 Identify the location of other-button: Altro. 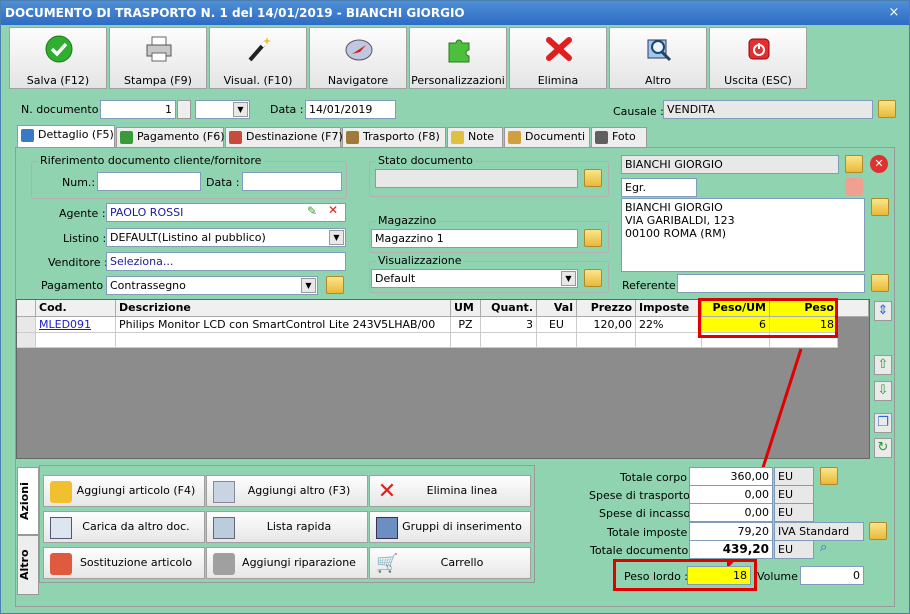
(658, 58).